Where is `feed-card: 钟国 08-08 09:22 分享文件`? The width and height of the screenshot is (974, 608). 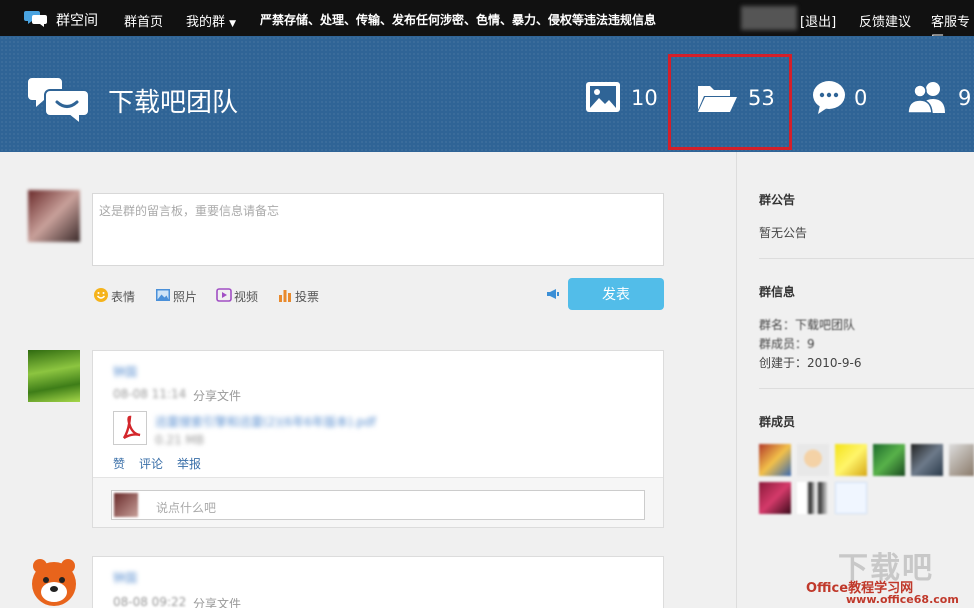 feed-card: 钟国 08-08 09:22 分享文件 is located at coordinates (378, 582).